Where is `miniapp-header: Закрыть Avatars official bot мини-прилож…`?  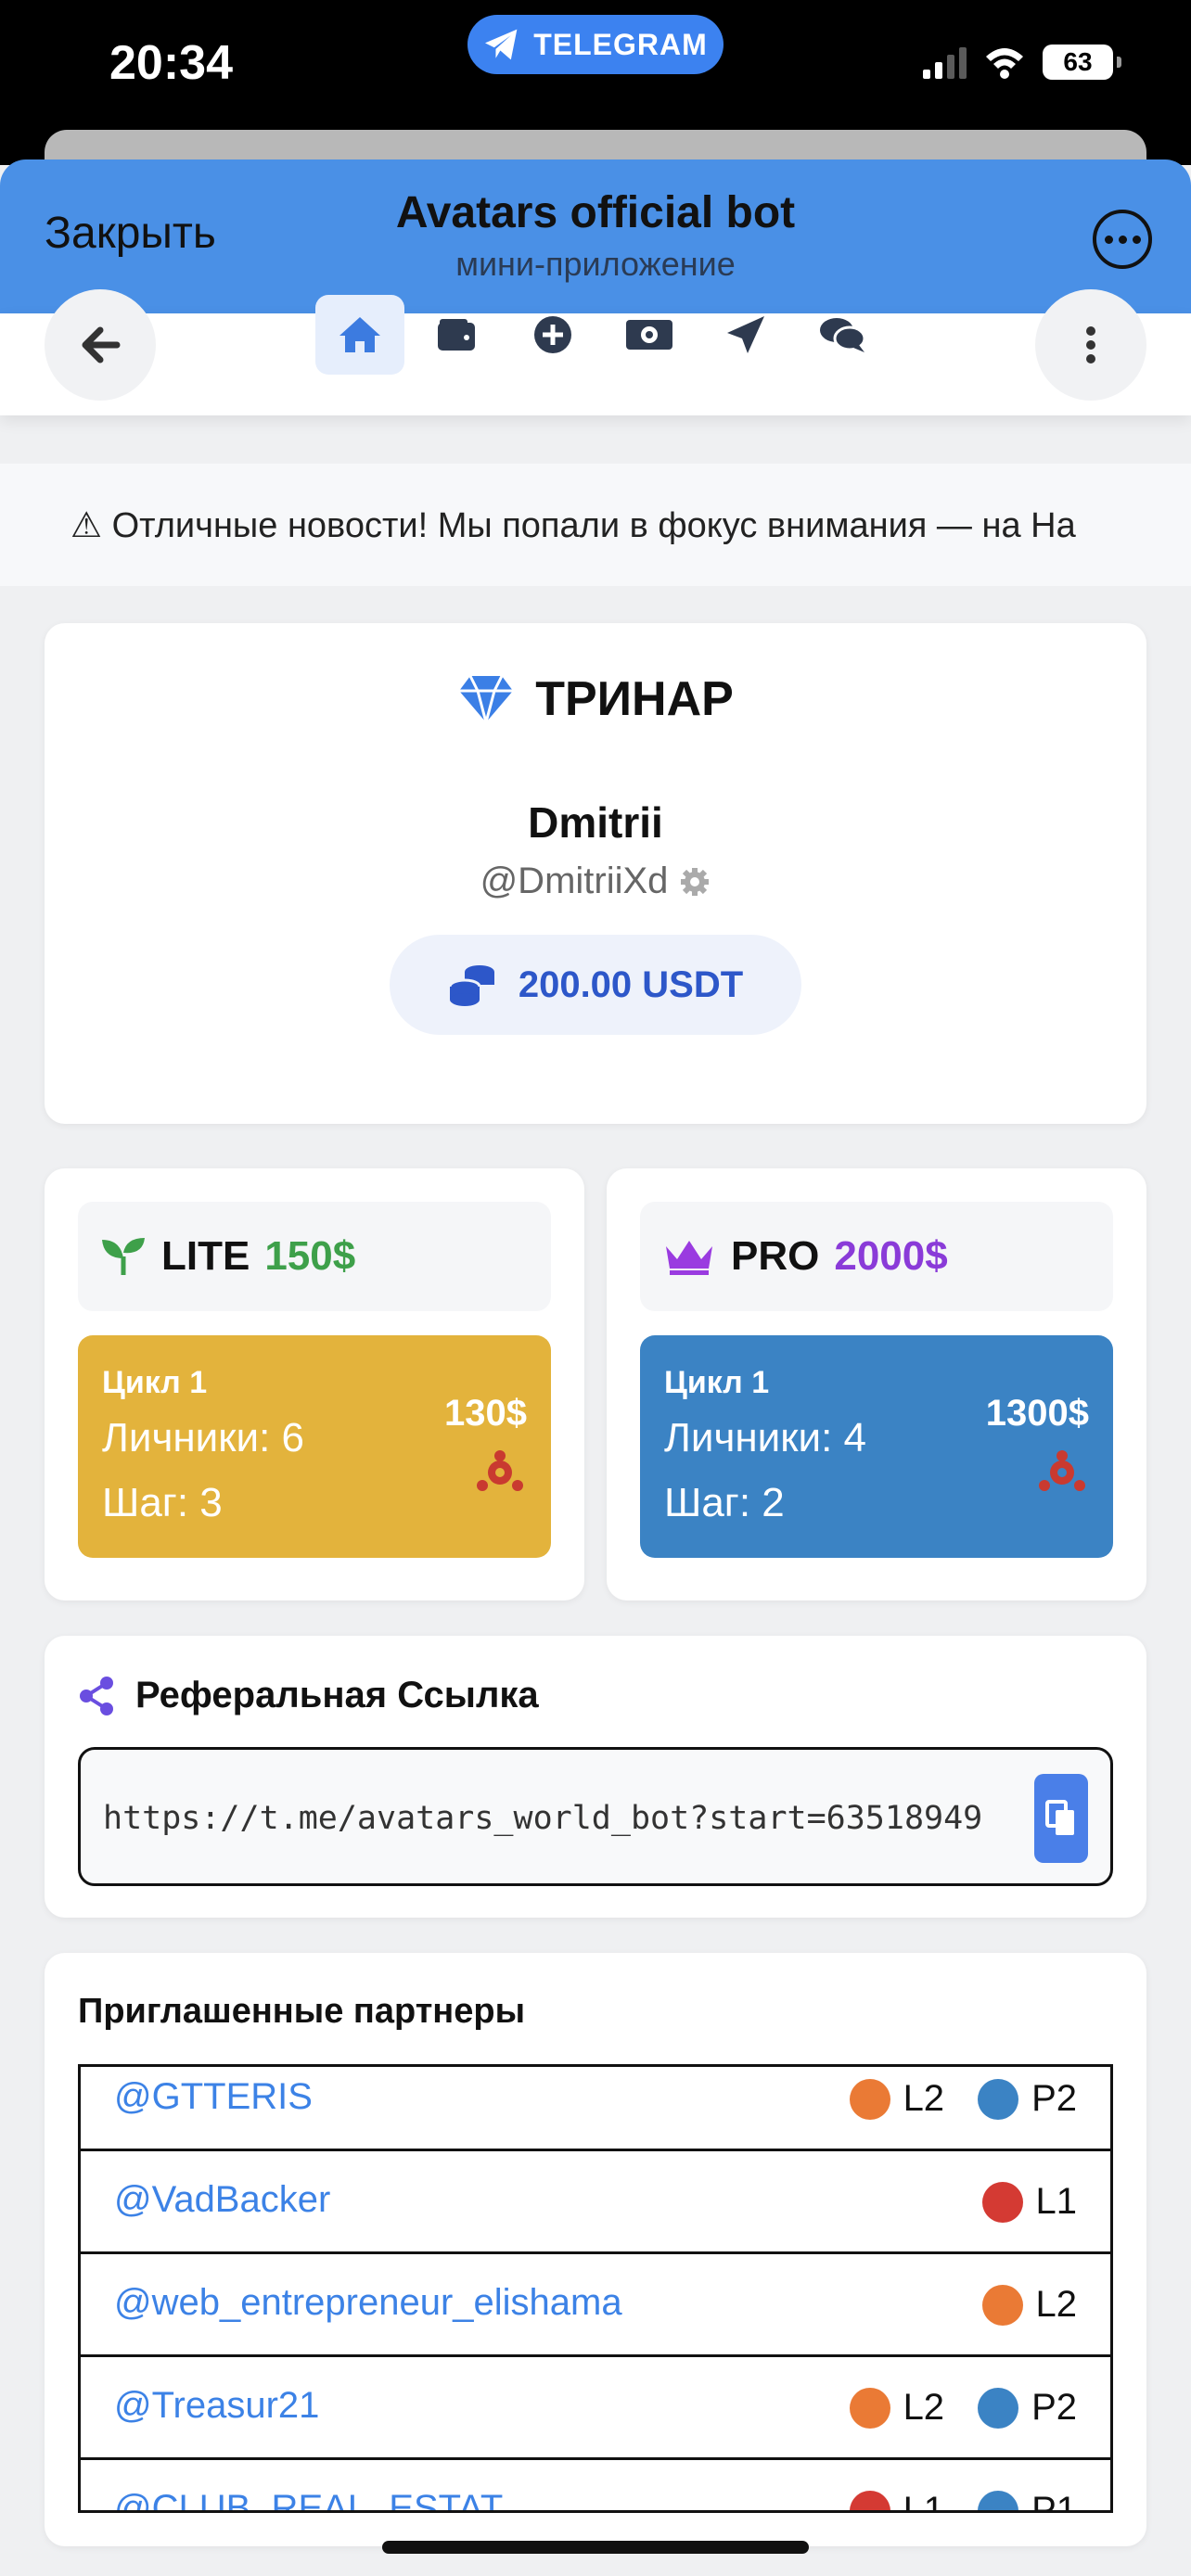
miniapp-header: Закрыть Avatars official bot мини-прилож… is located at coordinates (595, 236).